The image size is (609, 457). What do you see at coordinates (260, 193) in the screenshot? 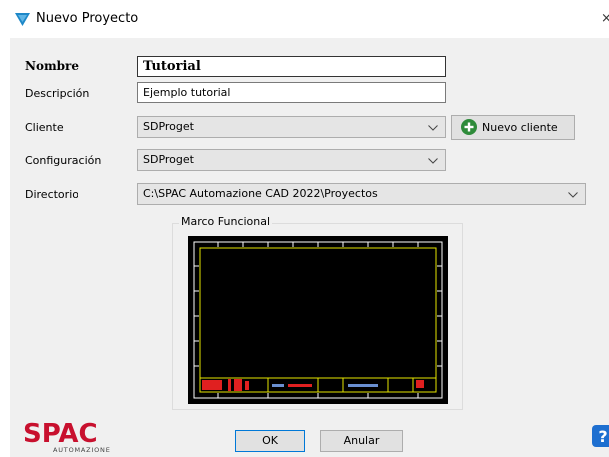
I see `directorio-selected-value: C:\SPAC Automazione CAD 2022\Proyectos` at bounding box center [260, 193].